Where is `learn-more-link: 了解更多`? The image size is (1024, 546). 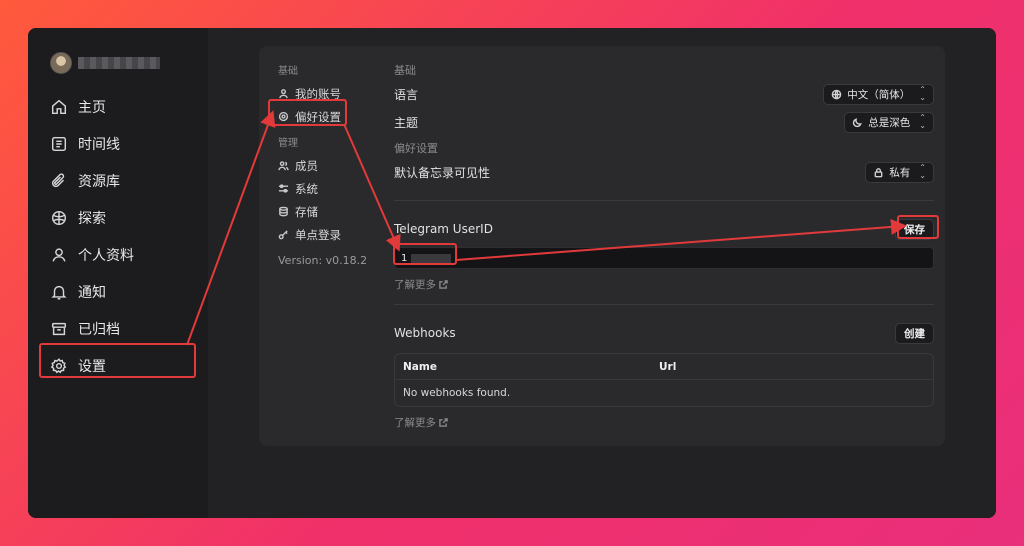
learn-more-link: 了解更多 is located at coordinates (664, 284).